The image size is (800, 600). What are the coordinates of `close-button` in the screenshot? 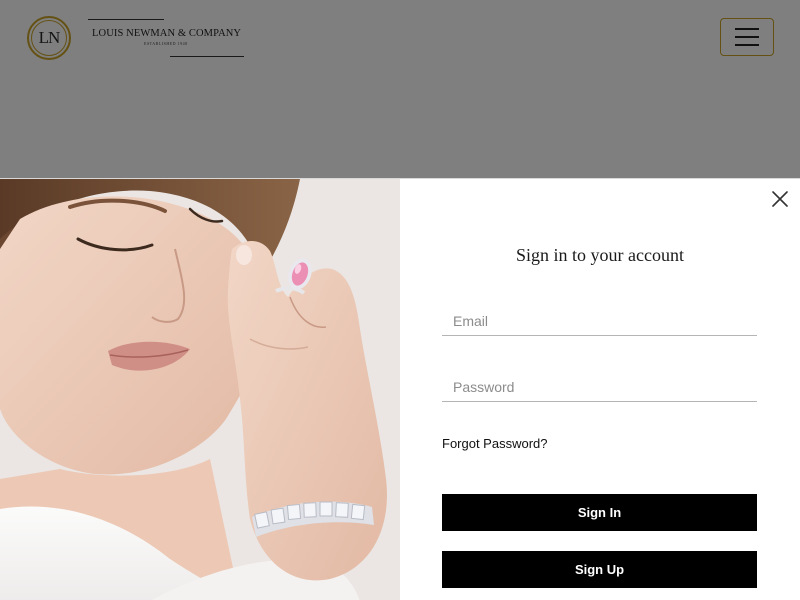 It's located at (780, 199).